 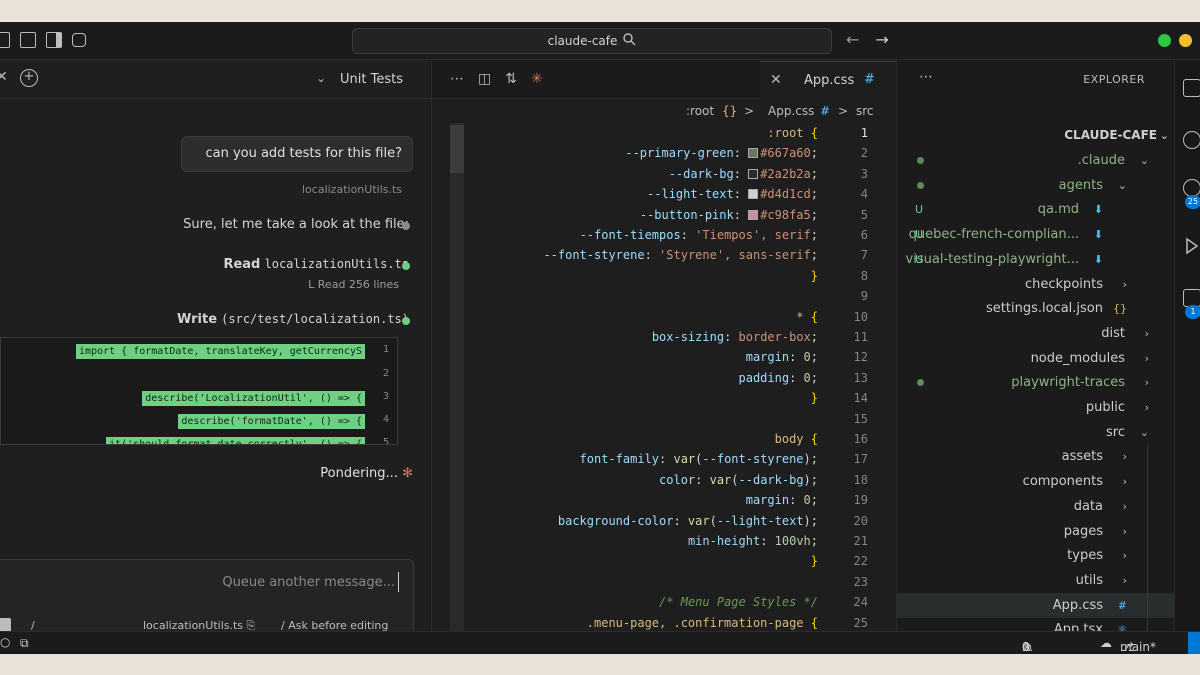 I want to click on forward-arrow-icon: →, so click(x=881, y=39).